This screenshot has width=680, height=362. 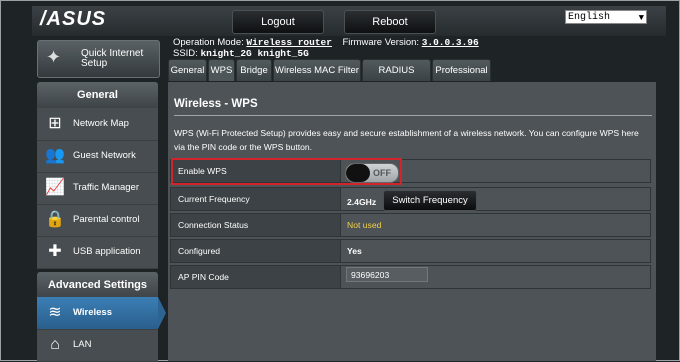 What do you see at coordinates (256, 277) in the screenshot?
I see `ap-pin-label: AP PIN Code` at bounding box center [256, 277].